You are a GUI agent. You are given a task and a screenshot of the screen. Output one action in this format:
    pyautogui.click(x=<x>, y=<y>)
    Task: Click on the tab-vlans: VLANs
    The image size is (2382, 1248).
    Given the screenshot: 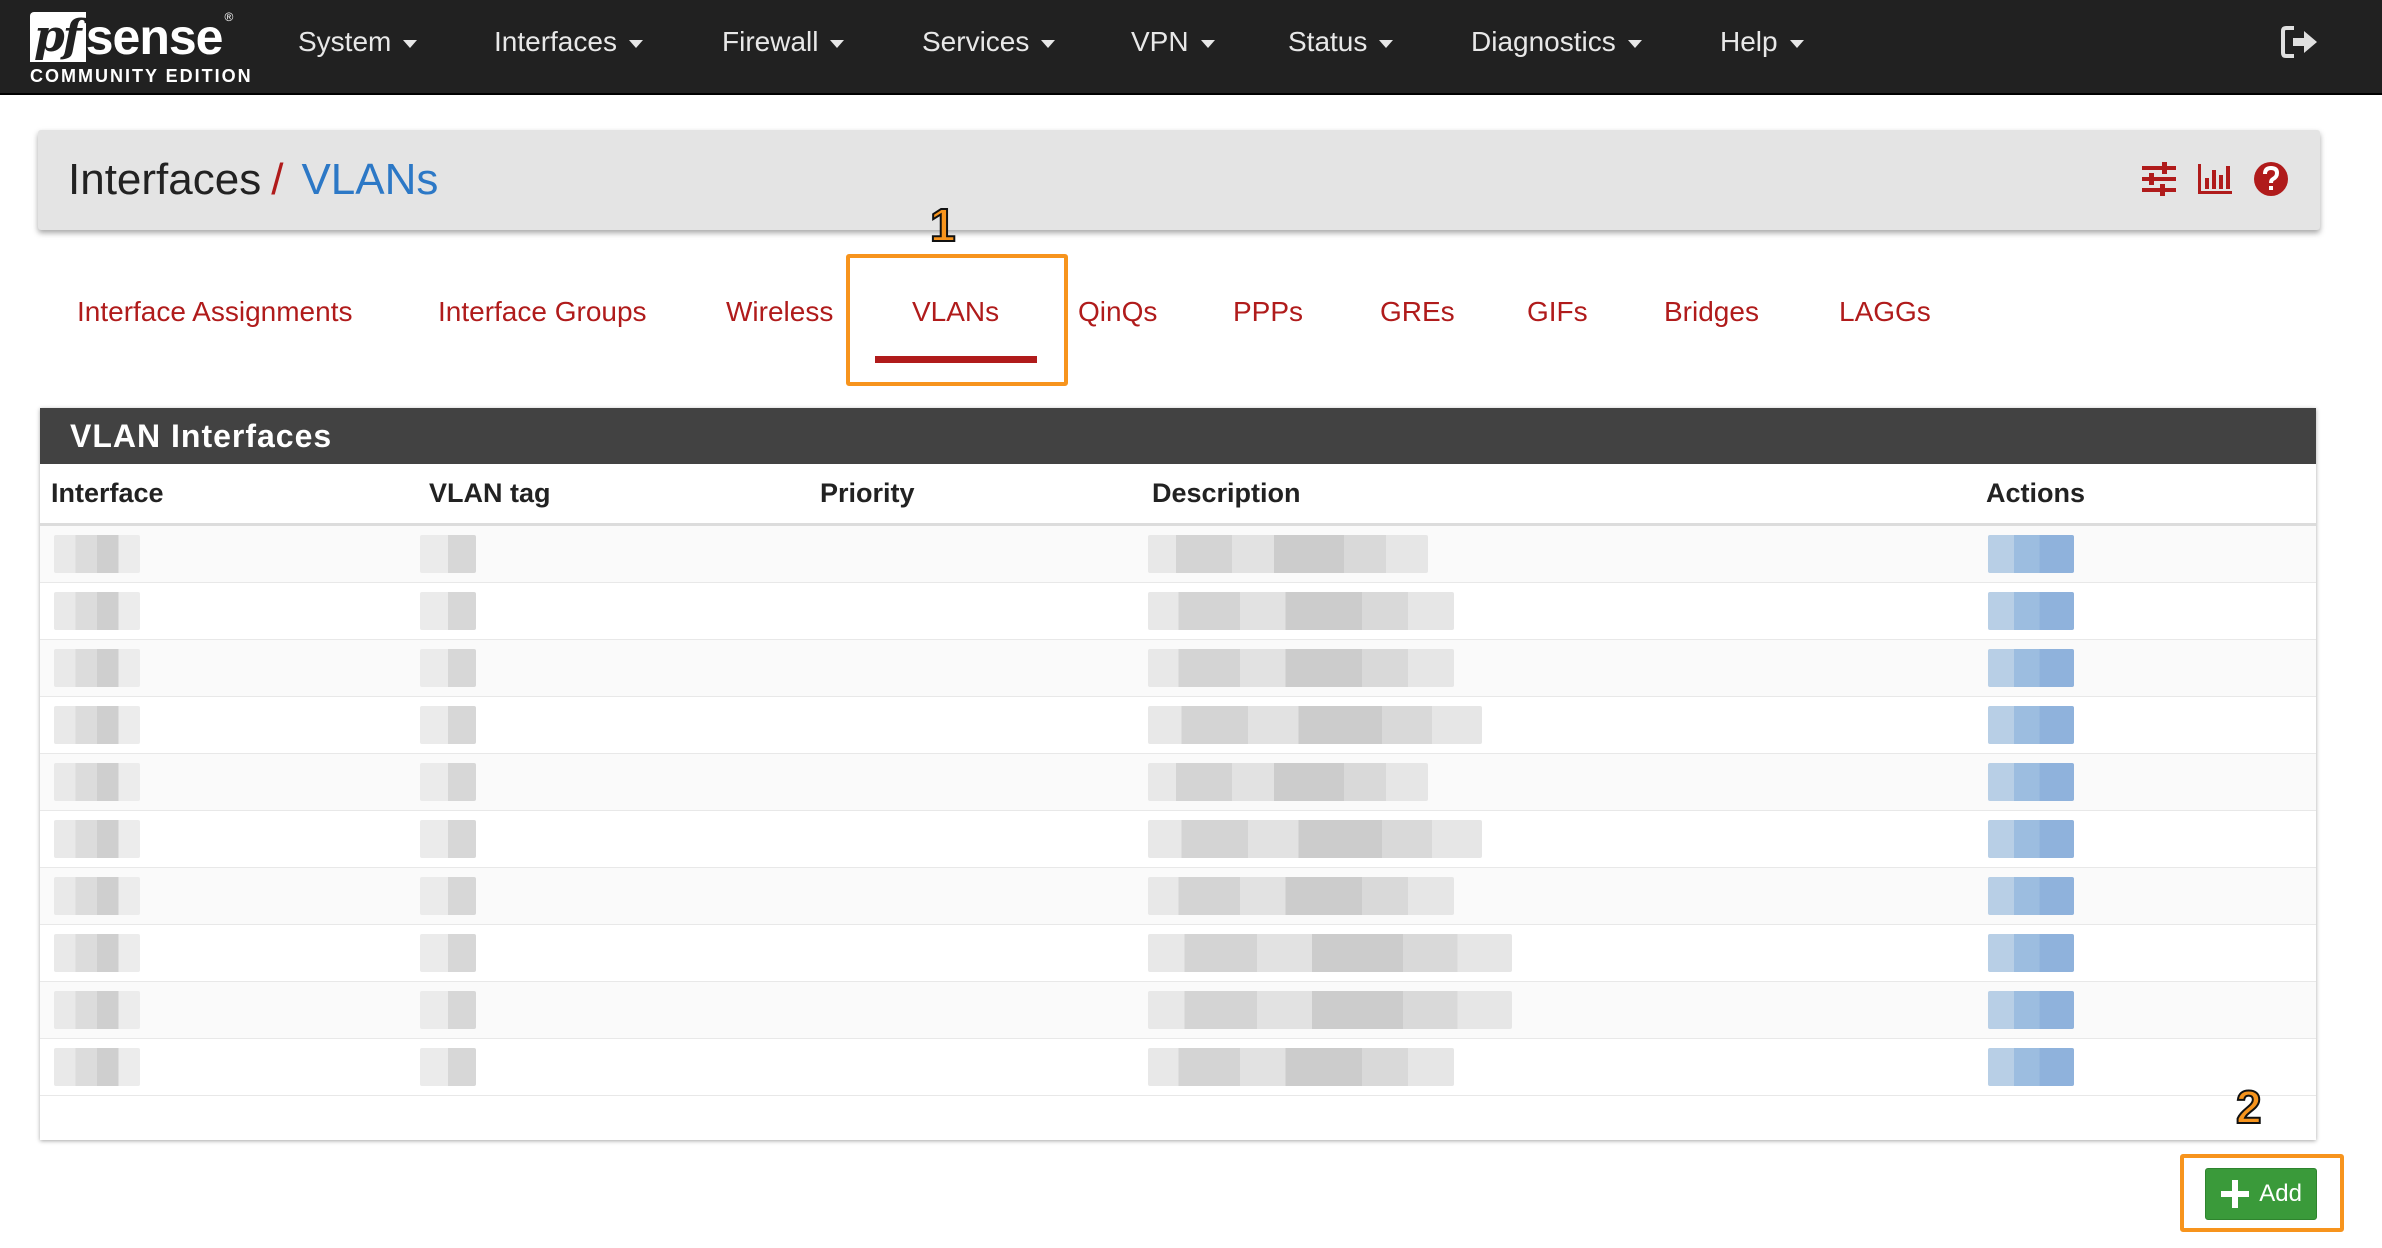 What is the action you would take?
    pyautogui.click(x=955, y=312)
    